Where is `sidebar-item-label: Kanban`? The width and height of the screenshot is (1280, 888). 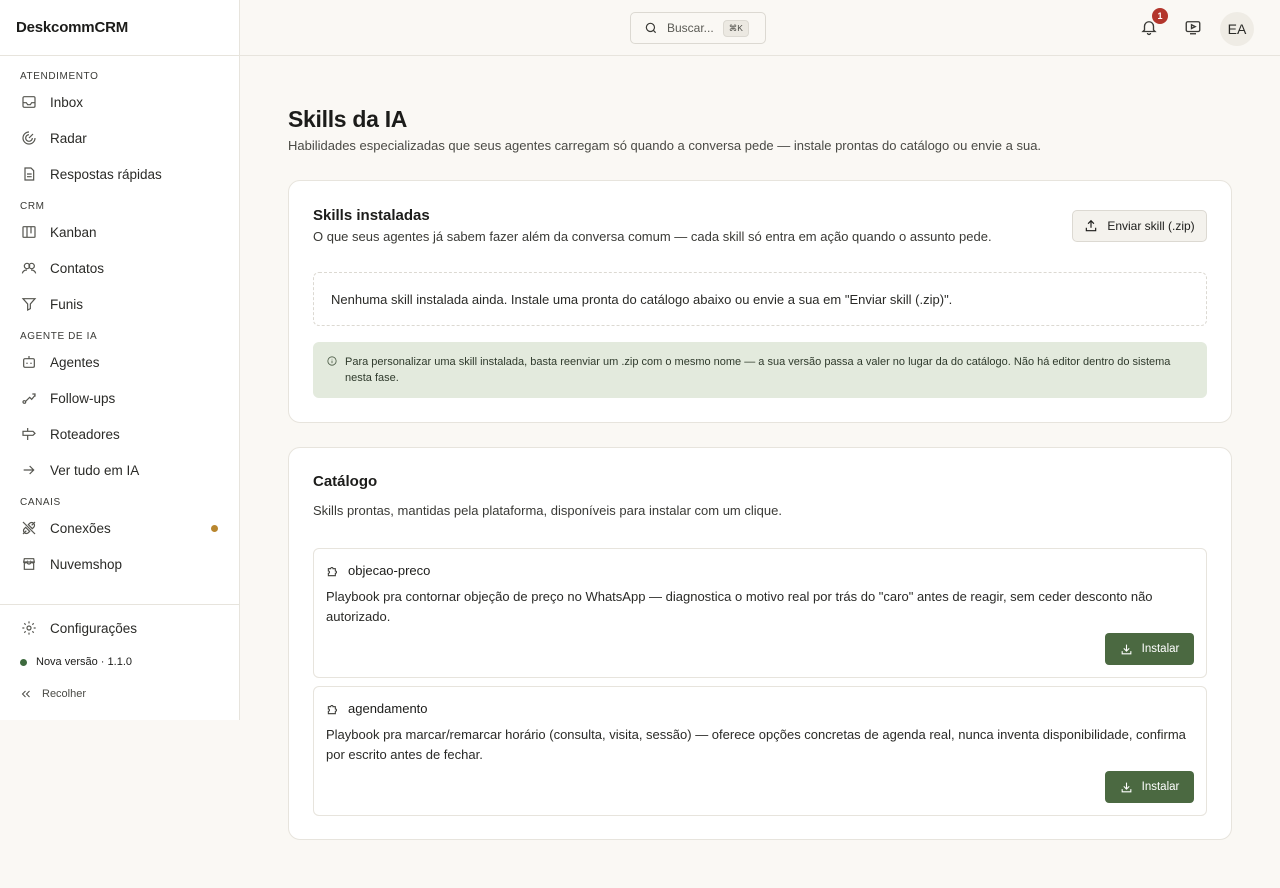
sidebar-item-label: Kanban is located at coordinates (73, 232).